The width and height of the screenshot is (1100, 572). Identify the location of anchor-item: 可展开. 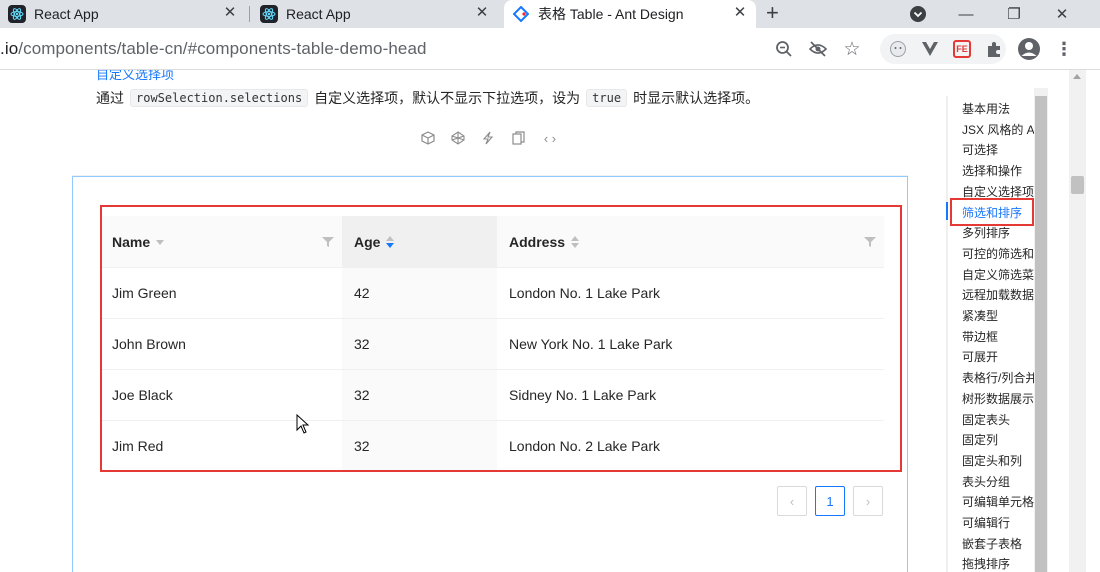
(998, 356).